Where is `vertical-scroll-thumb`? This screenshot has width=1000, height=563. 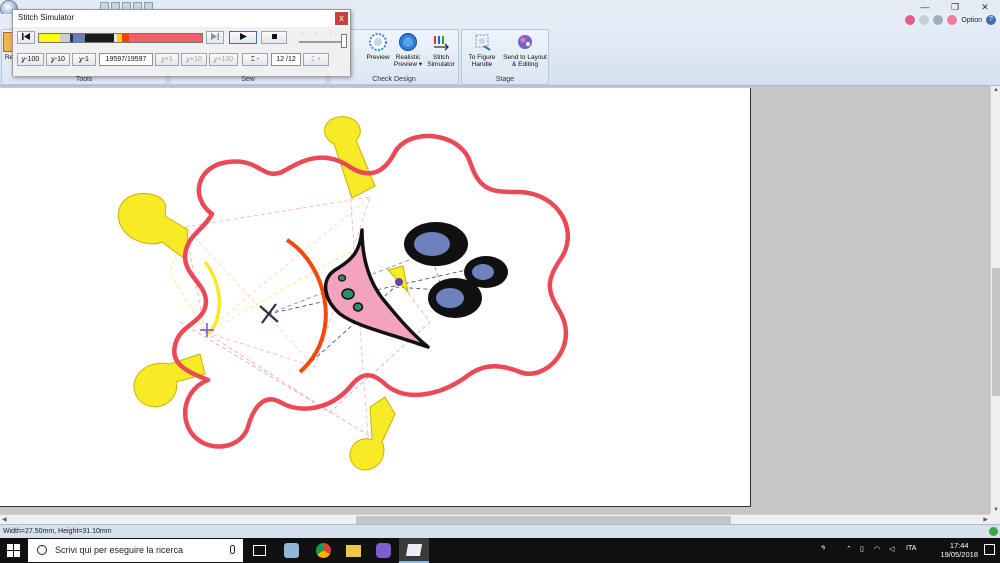 vertical-scroll-thumb is located at coordinates (996, 332).